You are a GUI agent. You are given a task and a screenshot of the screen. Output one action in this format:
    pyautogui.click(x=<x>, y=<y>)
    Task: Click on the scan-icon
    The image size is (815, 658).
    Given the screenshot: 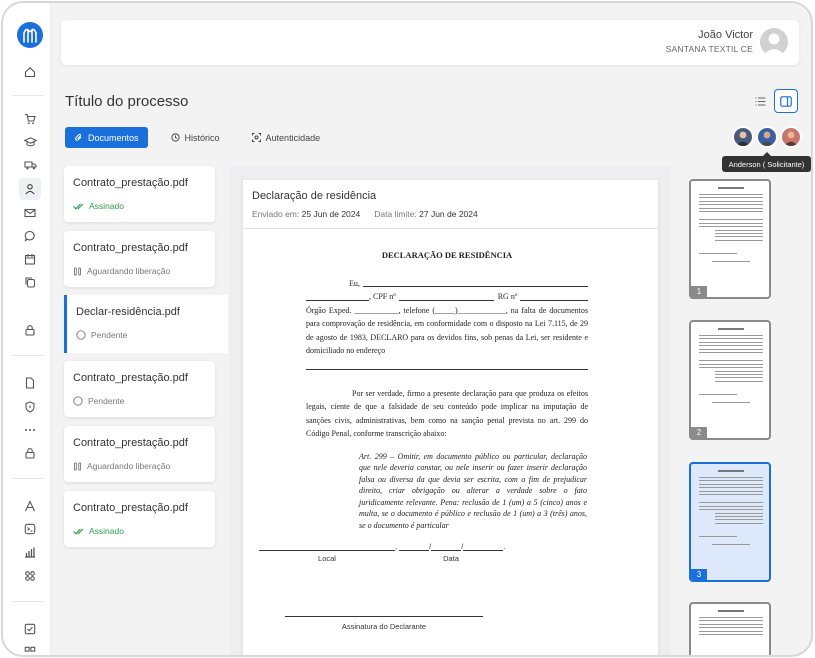 What is the action you would take?
    pyautogui.click(x=256, y=137)
    